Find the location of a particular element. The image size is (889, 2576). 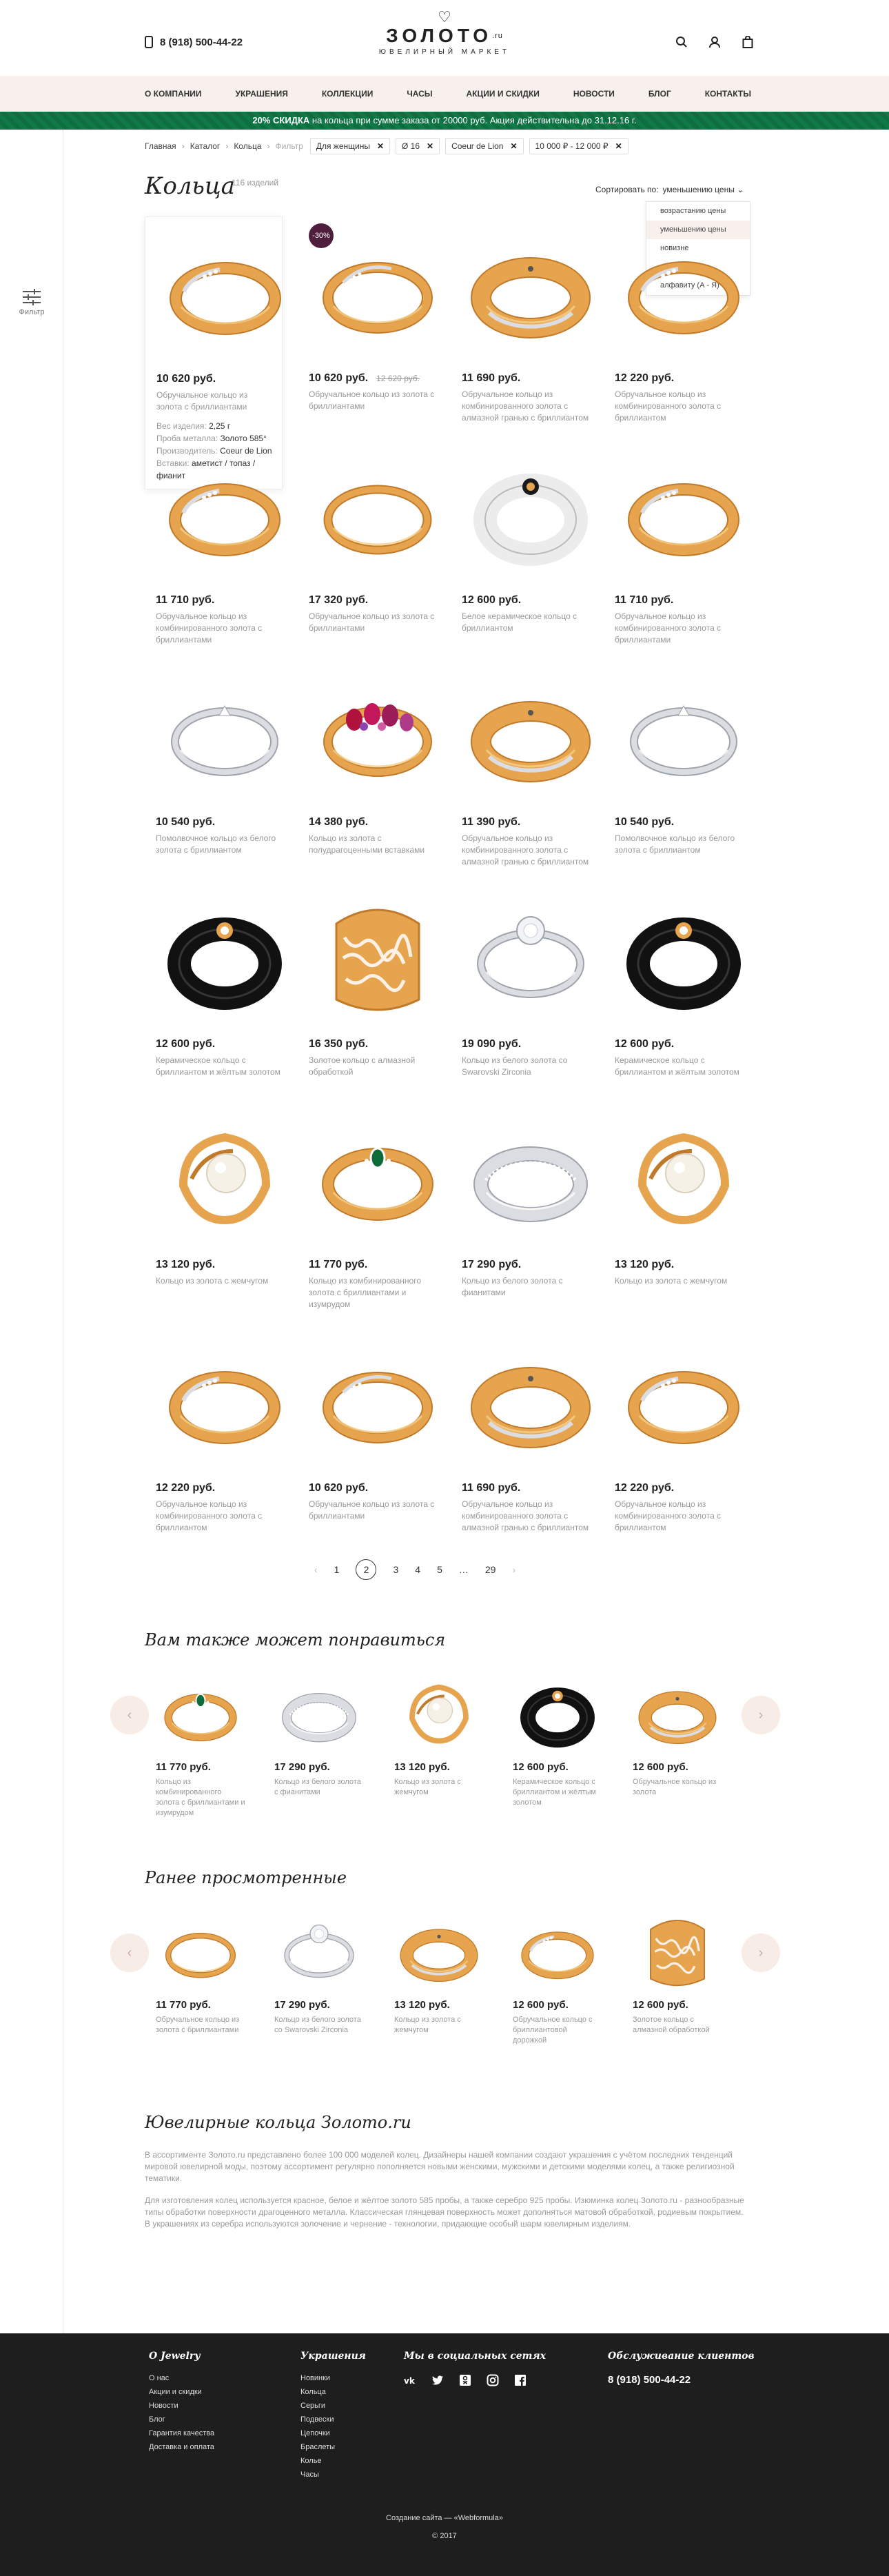

facebook-icon is located at coordinates (520, 2380).